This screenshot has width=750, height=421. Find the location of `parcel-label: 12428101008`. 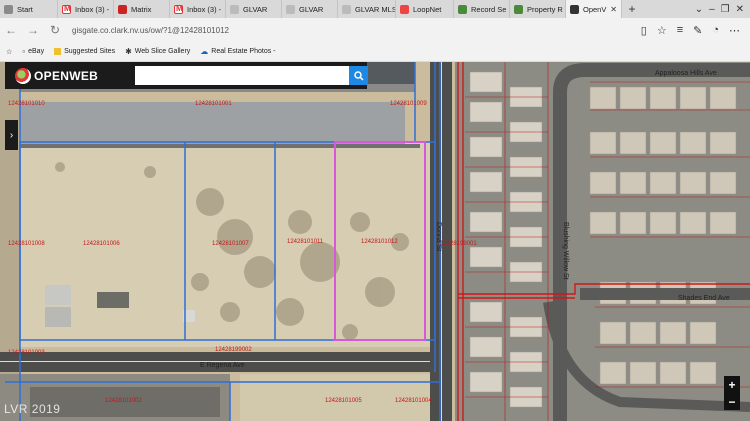

parcel-label: 12428101008 is located at coordinates (26, 244).